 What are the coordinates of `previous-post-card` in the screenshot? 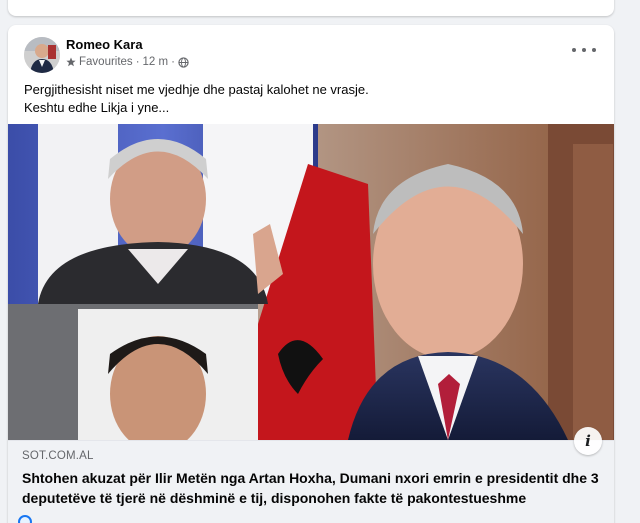 It's located at (311, 8).